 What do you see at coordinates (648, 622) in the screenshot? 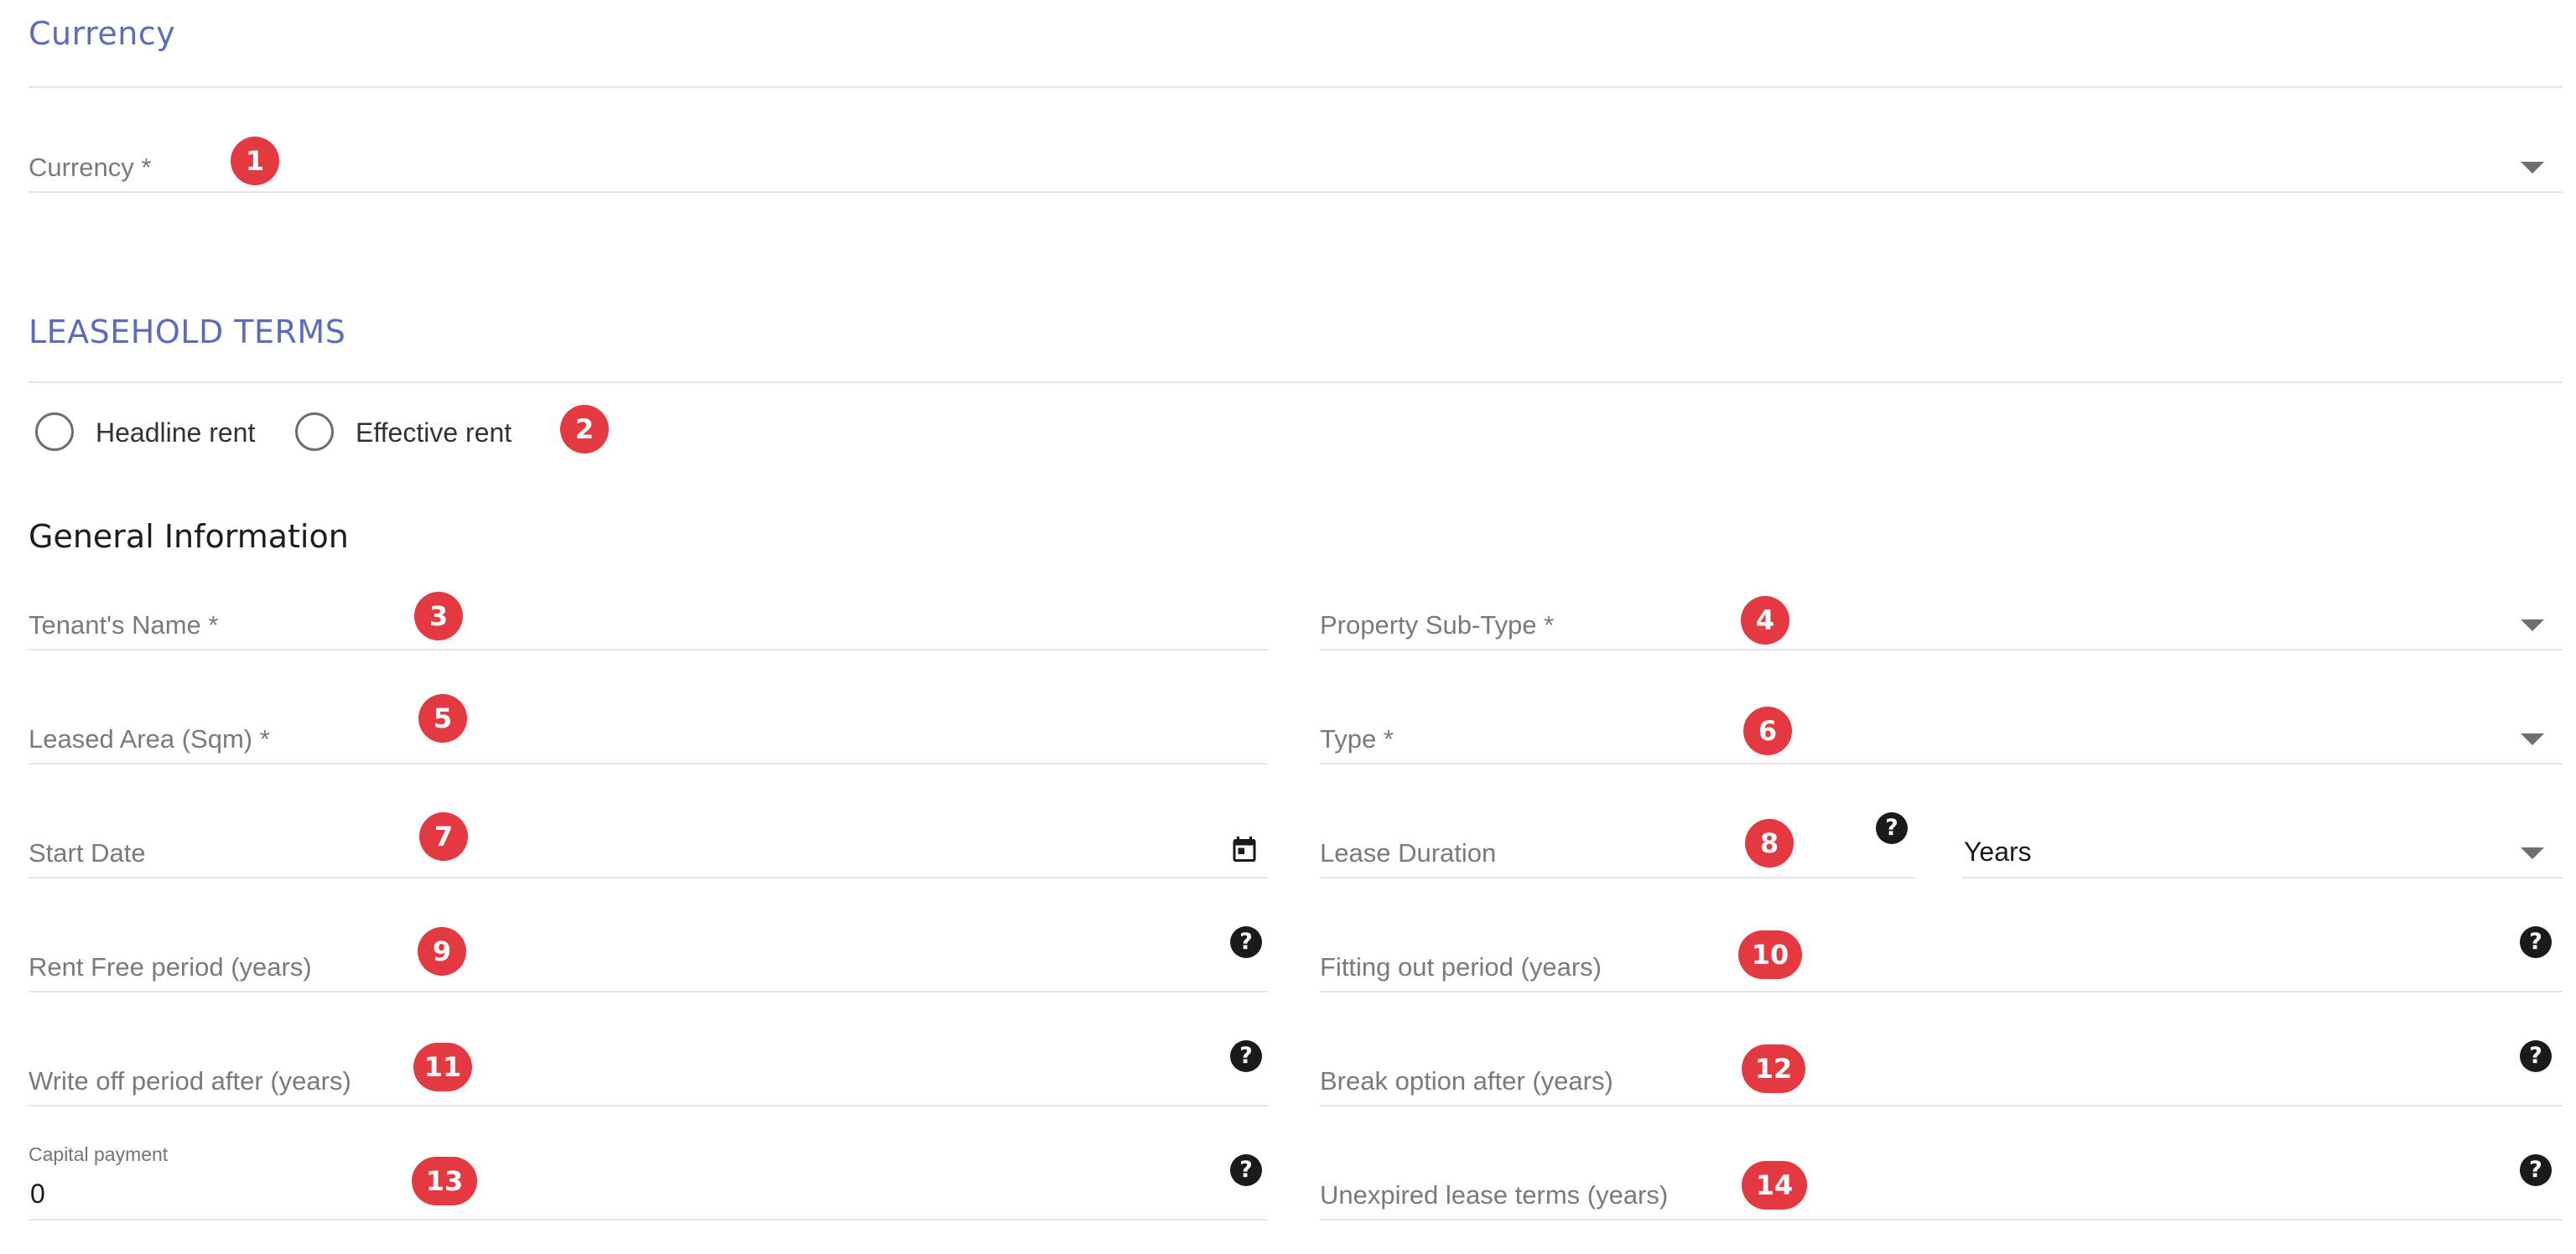
I see `tenant-name-field: Tenant's Name *` at bounding box center [648, 622].